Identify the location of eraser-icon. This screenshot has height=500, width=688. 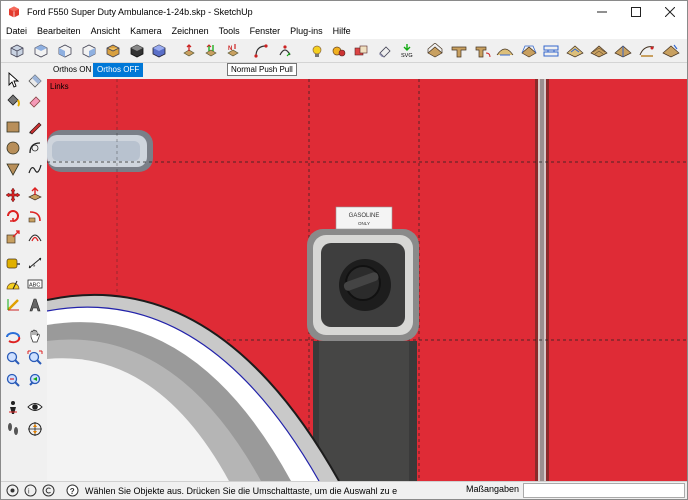
(35, 80).